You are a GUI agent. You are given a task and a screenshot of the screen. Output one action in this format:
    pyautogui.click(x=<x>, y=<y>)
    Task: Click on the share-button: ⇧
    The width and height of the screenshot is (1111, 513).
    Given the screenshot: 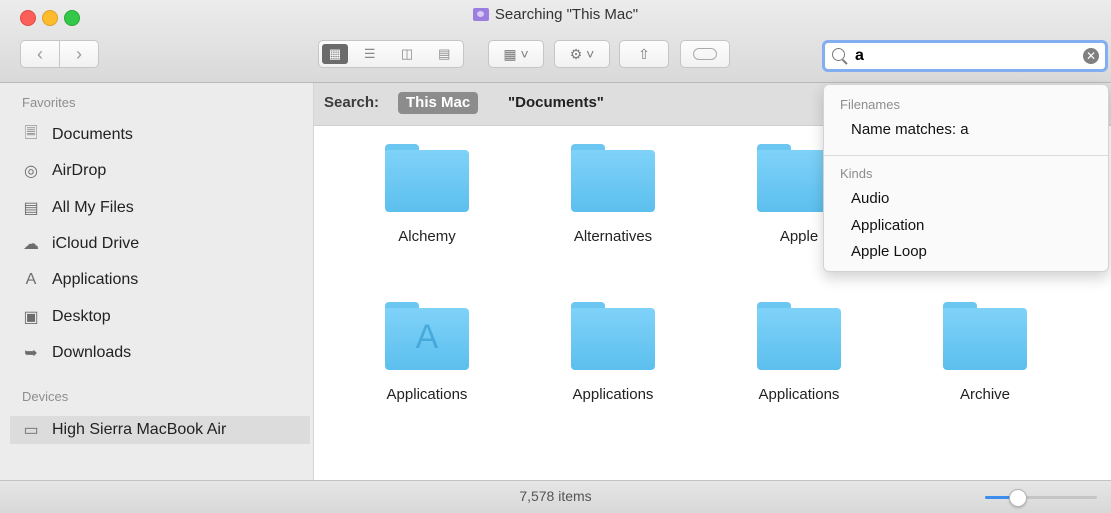 What is the action you would take?
    pyautogui.click(x=644, y=54)
    